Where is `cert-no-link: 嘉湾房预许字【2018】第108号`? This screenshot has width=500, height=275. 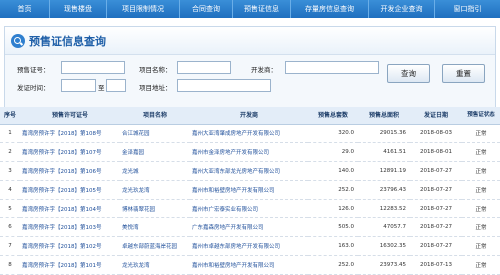 cert-no-link: 嘉湾房预许字【2018】第108号 is located at coordinates (70, 134).